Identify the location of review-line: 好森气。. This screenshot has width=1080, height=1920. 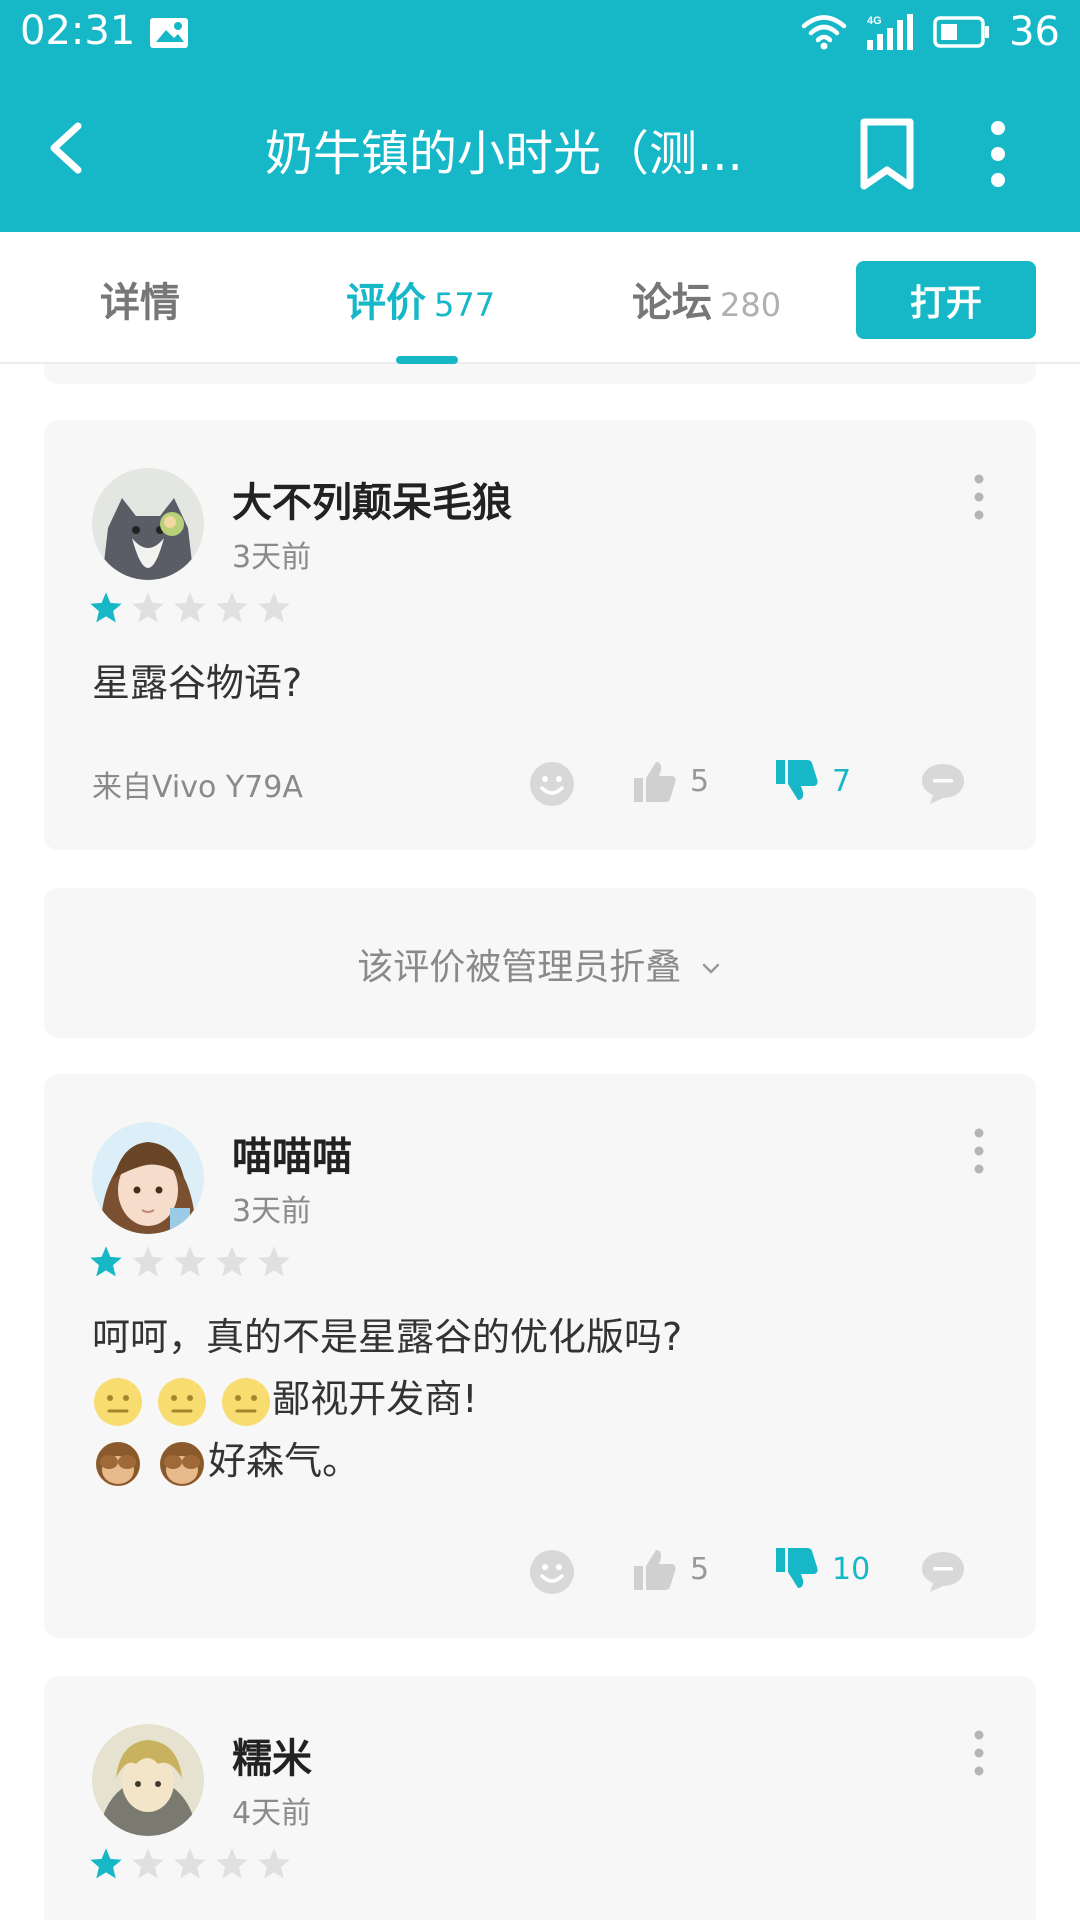
(387, 1461).